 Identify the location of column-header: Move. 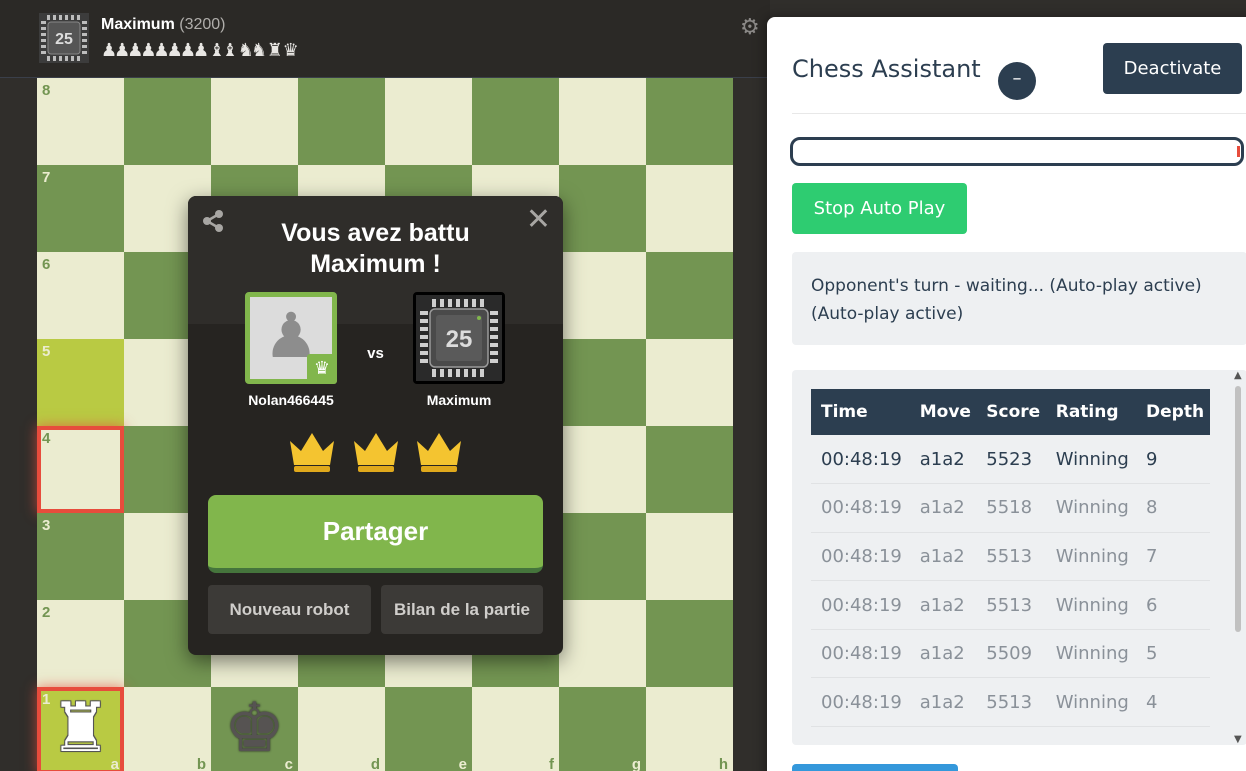
(943, 412).